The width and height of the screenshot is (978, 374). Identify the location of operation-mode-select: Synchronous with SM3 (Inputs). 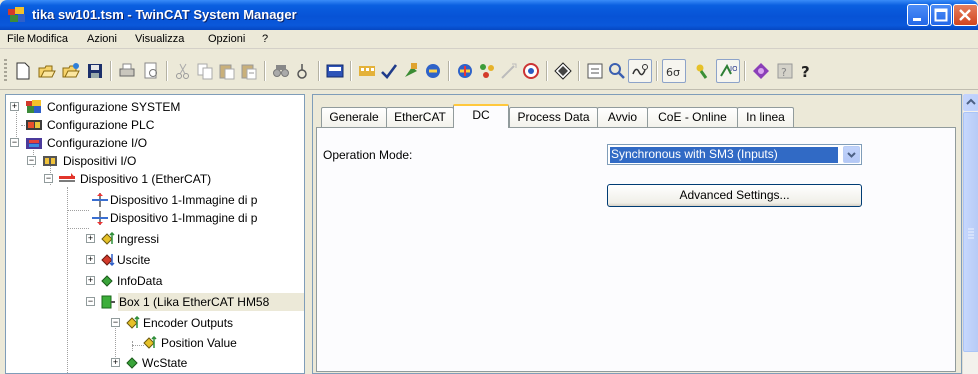
(734, 154).